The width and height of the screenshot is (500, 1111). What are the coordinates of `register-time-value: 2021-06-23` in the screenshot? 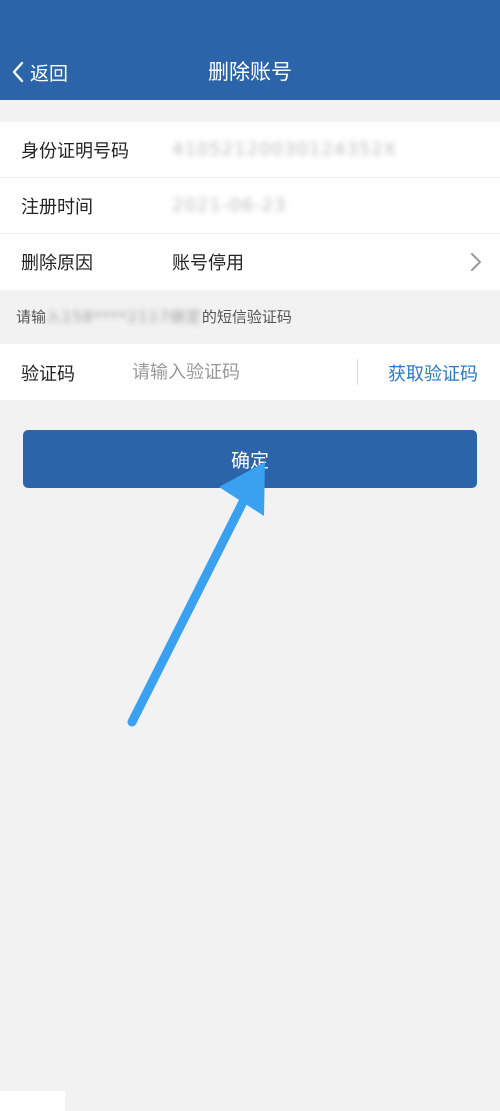 It's located at (229, 205).